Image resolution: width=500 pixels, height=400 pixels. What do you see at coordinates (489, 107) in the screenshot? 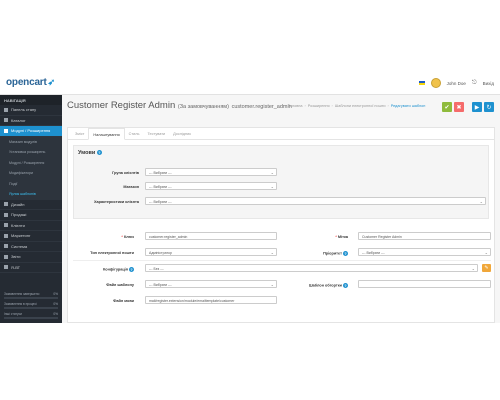
I see `reload-button: ↻` at bounding box center [489, 107].